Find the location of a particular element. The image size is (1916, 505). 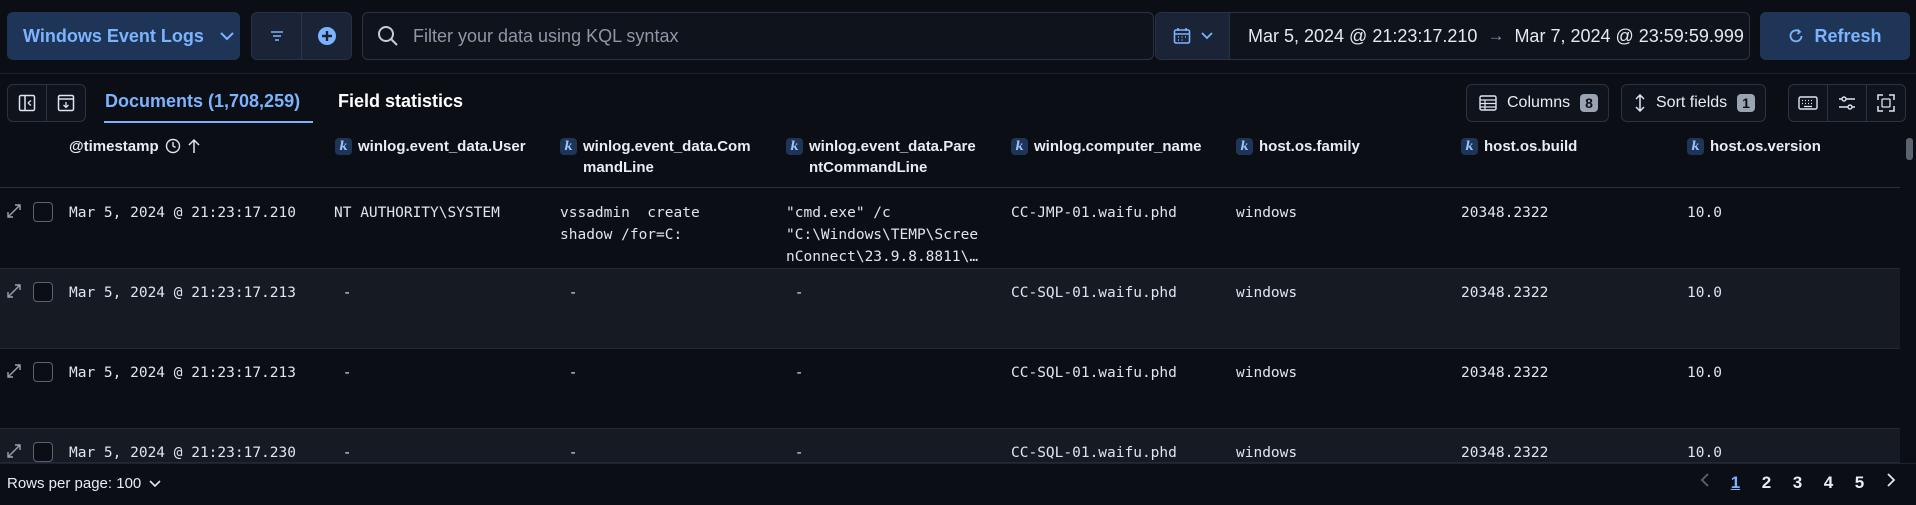

column-header-commandline: k winlog.event_data.Com mandLine is located at coordinates (655, 157).